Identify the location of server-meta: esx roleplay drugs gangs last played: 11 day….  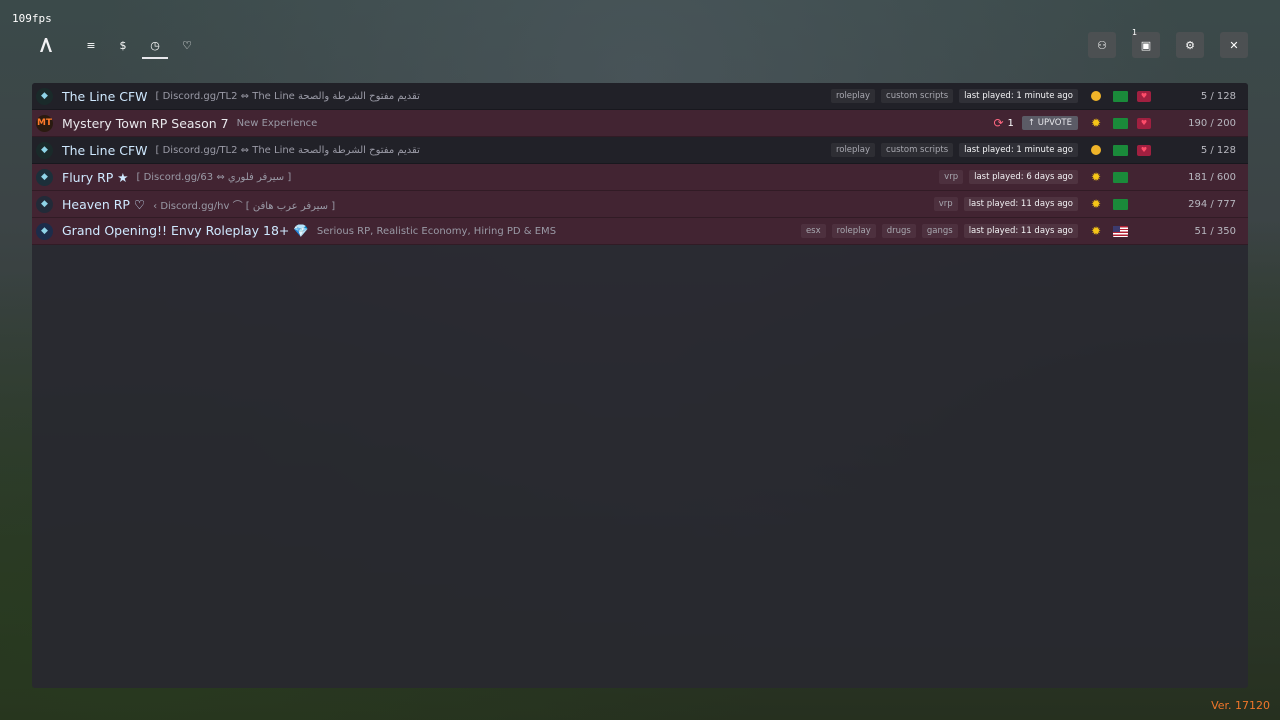
(1021, 231).